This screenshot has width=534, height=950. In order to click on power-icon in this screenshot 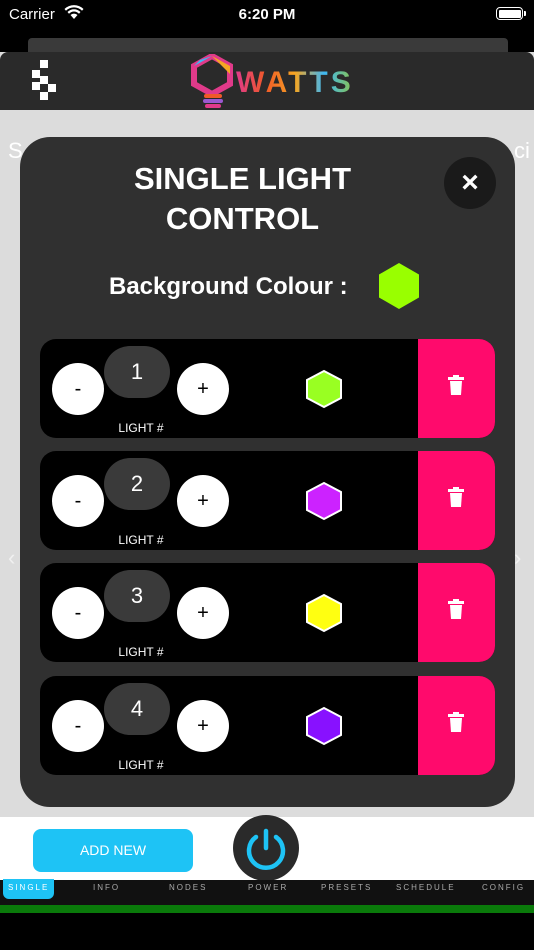, I will do `click(266, 849)`.